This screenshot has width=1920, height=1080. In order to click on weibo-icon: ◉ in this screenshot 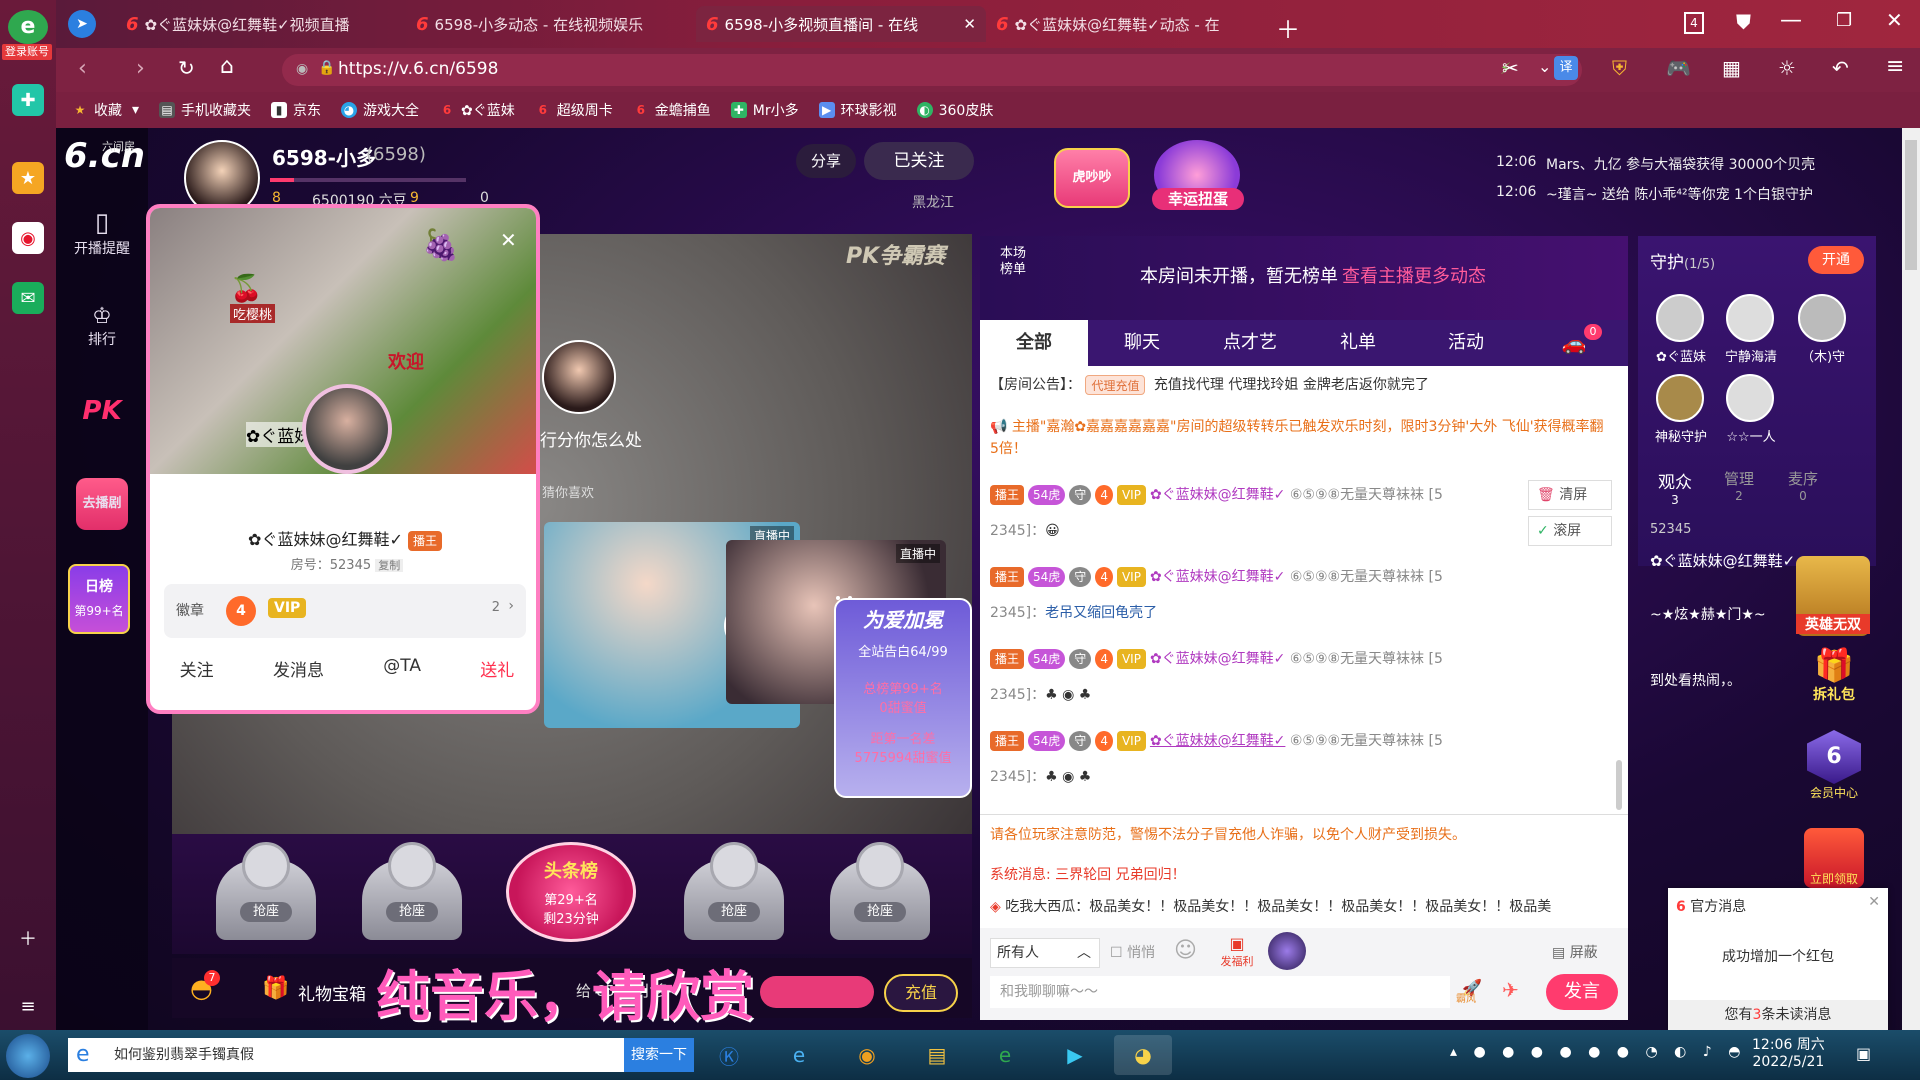, I will do `click(28, 238)`.